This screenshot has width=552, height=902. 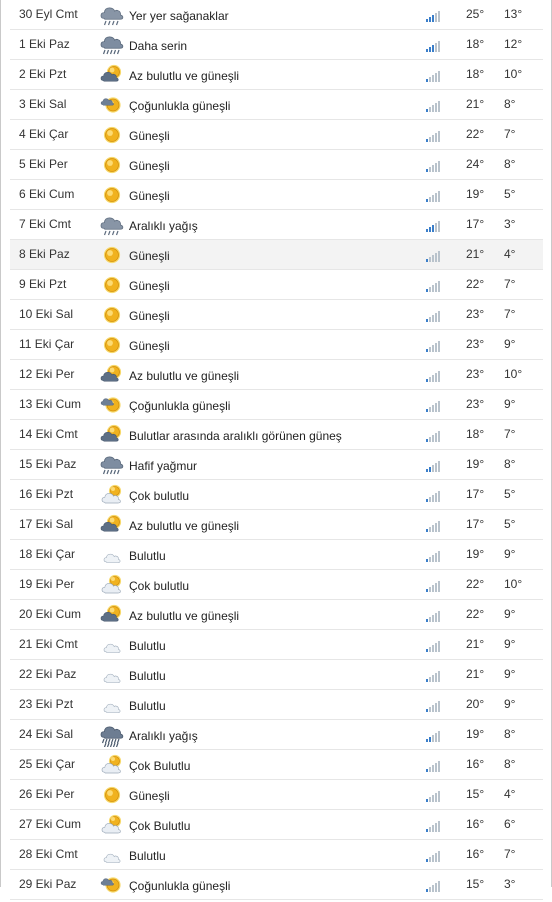 What do you see at coordinates (276, 645) in the screenshot?
I see `forecast-row: 21 Eki Cmt Bulutlu 21° 9°` at bounding box center [276, 645].